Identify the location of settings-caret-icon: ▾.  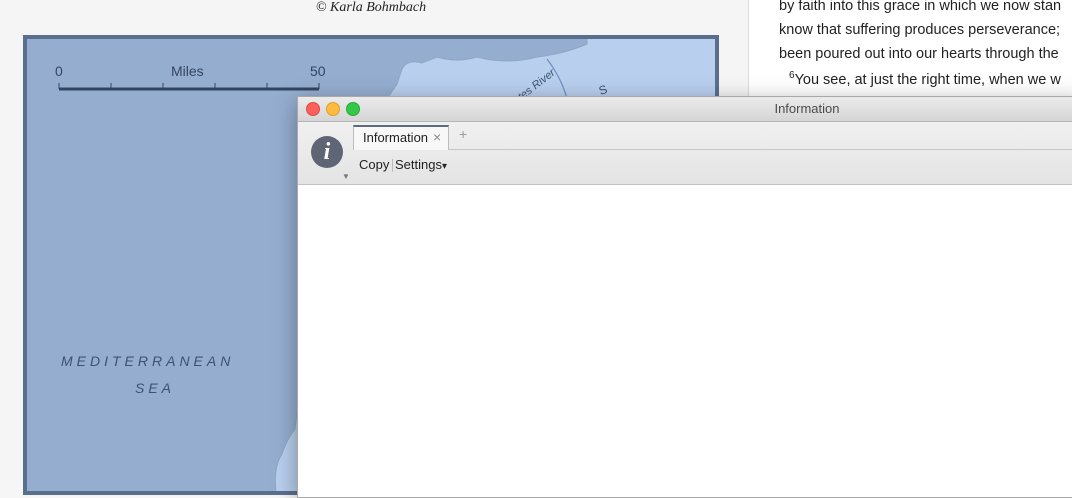
(444, 166).